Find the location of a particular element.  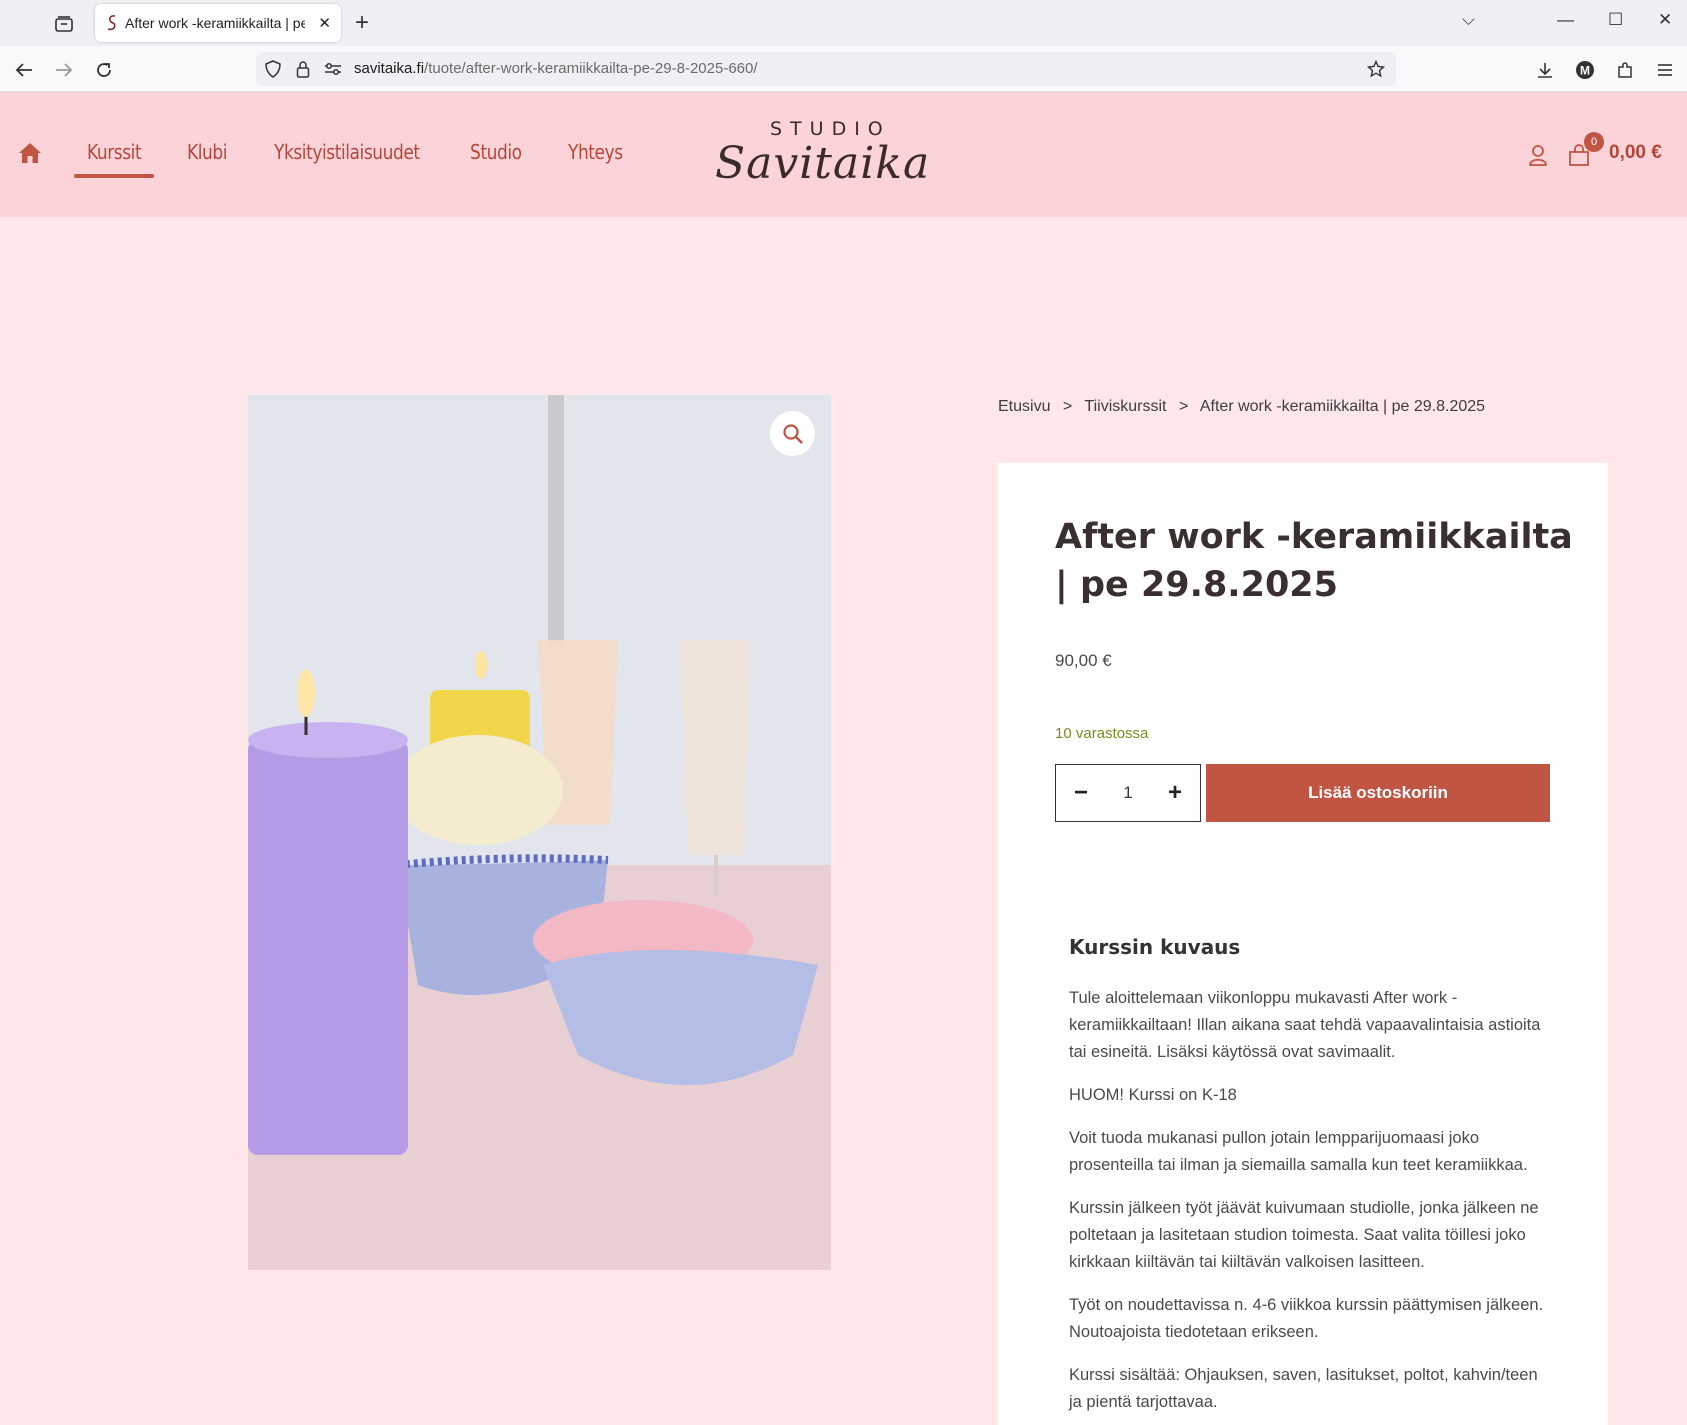

description-paragraph: HUOM! Kurssi on K-18 is located at coordinates (1153, 1095).